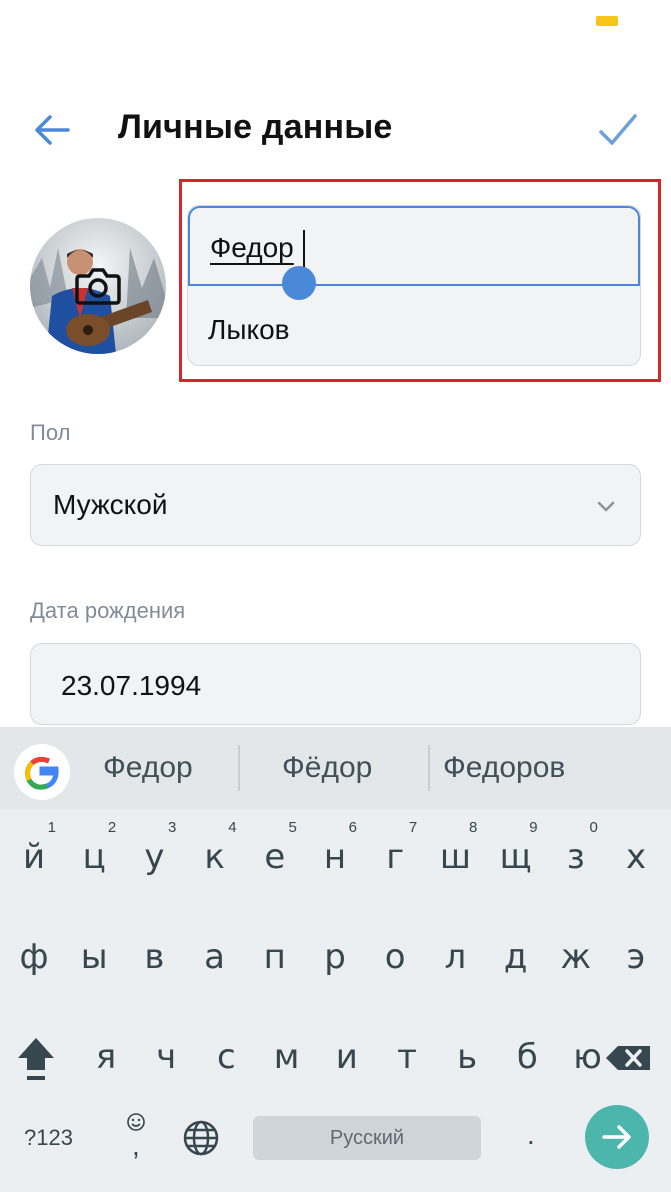  I want to click on gender-label: Пол, so click(50, 432).